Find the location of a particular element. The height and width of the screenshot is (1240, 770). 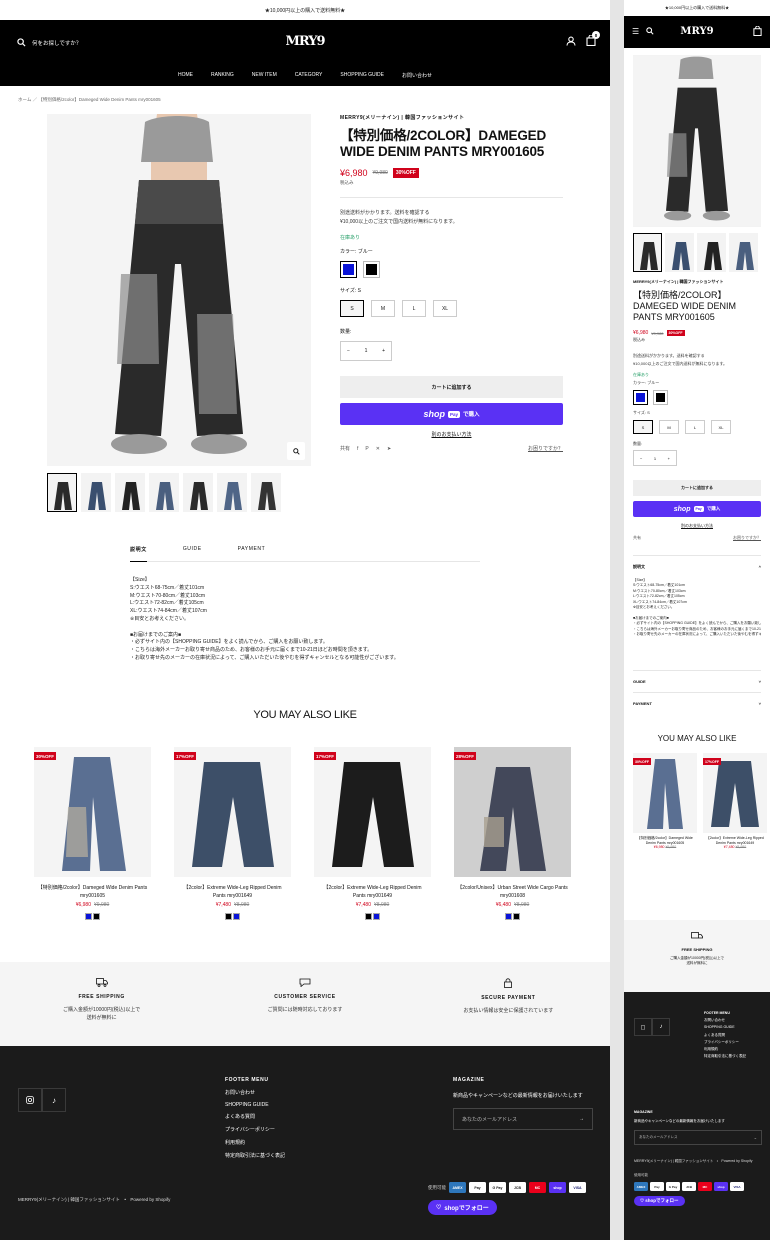

search-icon is located at coordinates (650, 32).